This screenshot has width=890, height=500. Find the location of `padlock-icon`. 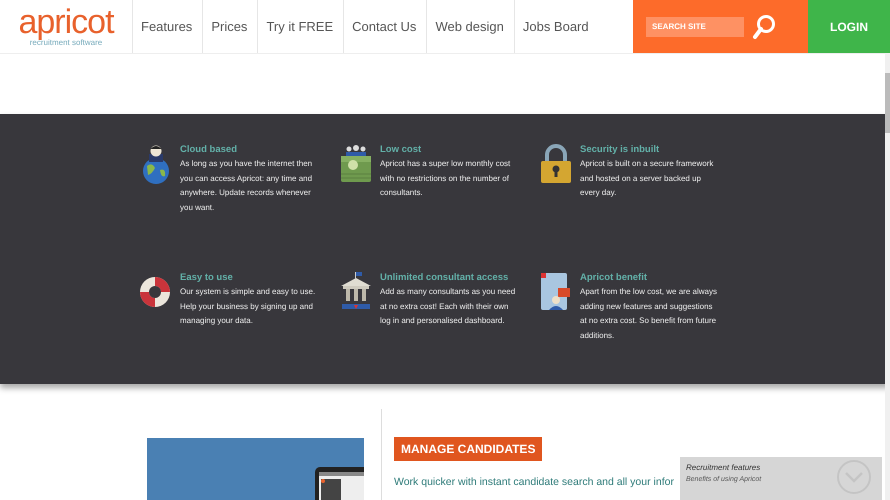

padlock-icon is located at coordinates (556, 164).